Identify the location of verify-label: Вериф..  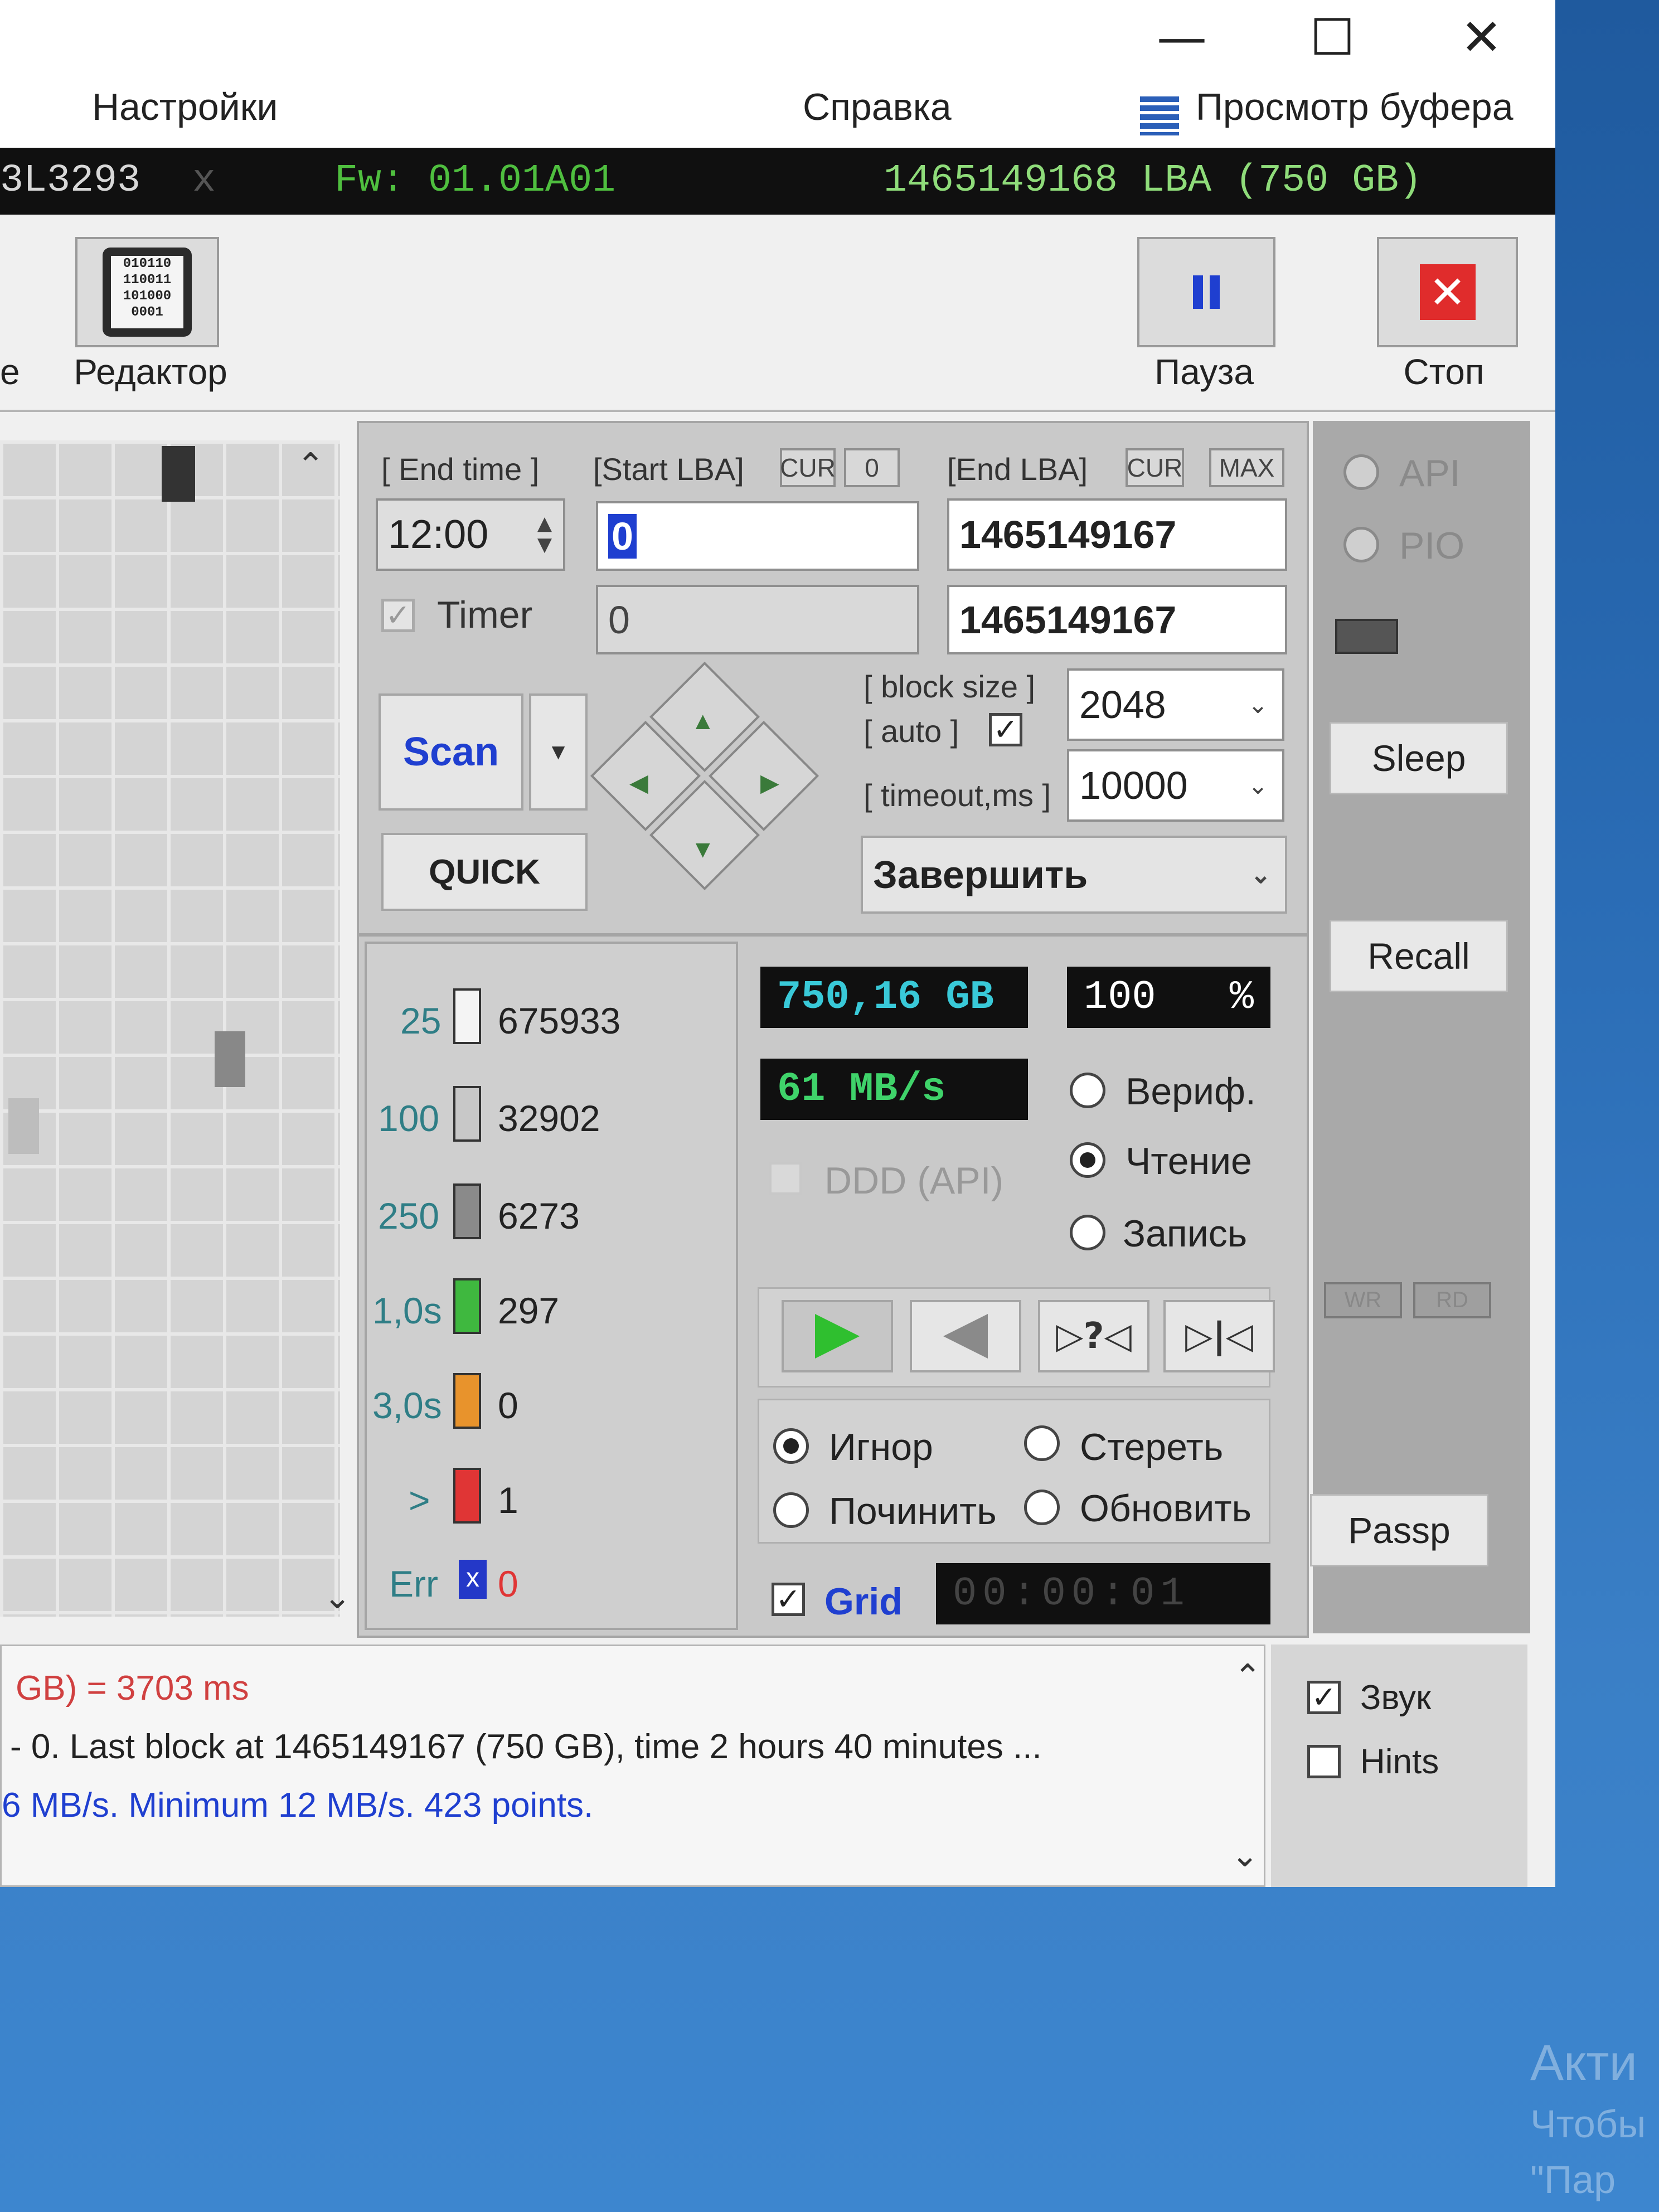
(1191, 1091).